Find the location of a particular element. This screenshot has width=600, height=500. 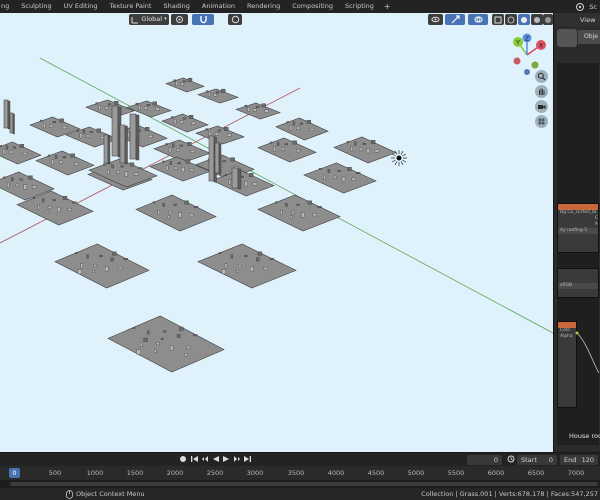

proportional-edit-button is located at coordinates (235, 19).